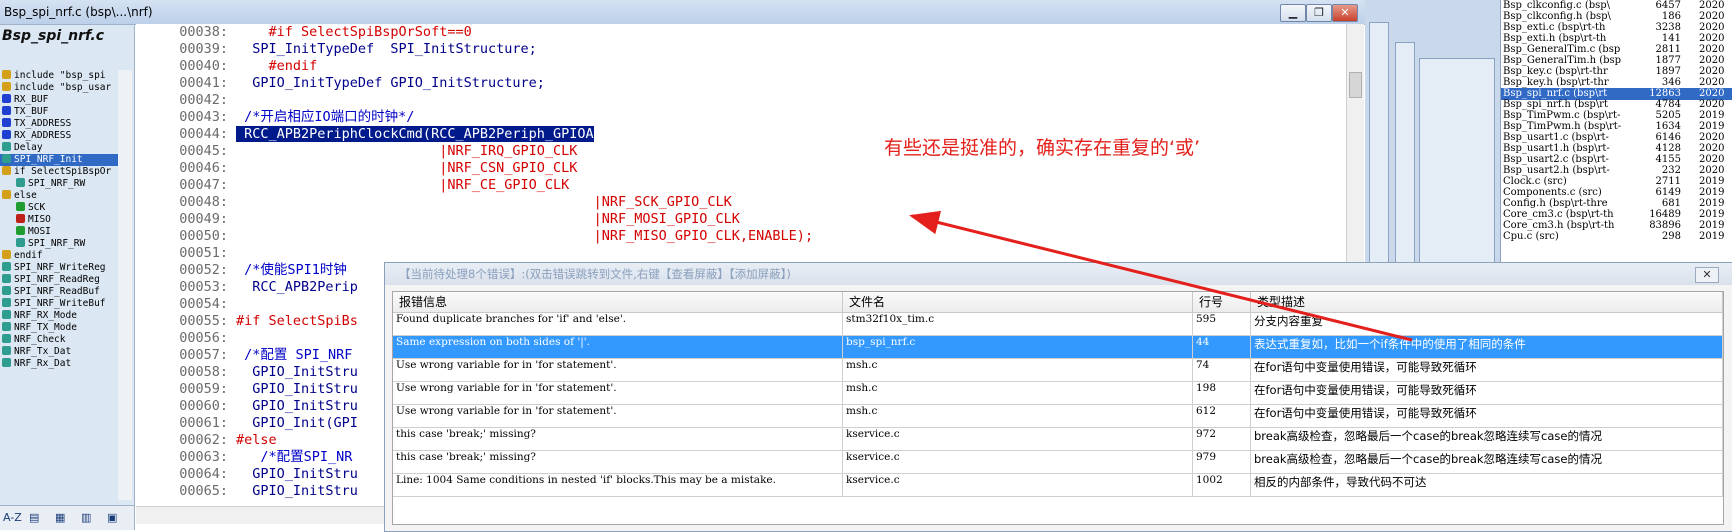 This screenshot has height=532, width=1732. I want to click on code-text: SPI_InitTypeDef SPI_InitStructure;, so click(386, 49).